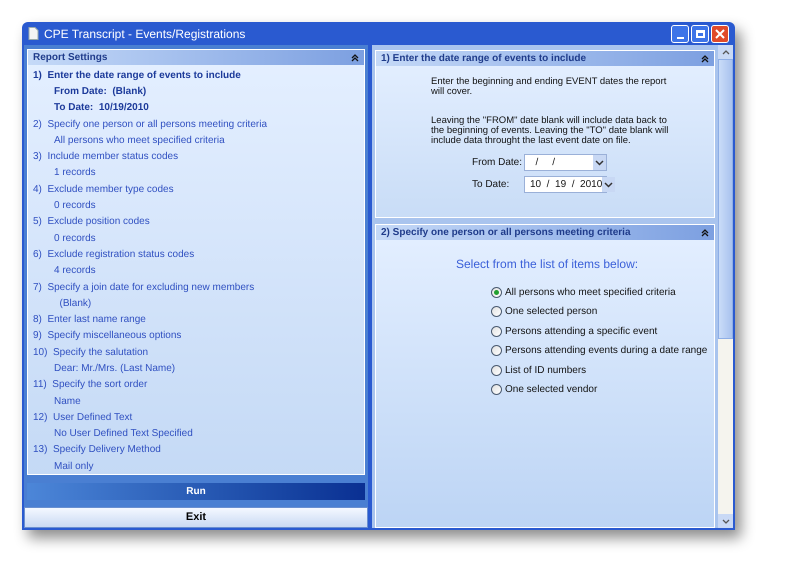 This screenshot has height=586, width=790. I want to click on step-link: 7) Specify a join date for excluding new members, so click(143, 287).